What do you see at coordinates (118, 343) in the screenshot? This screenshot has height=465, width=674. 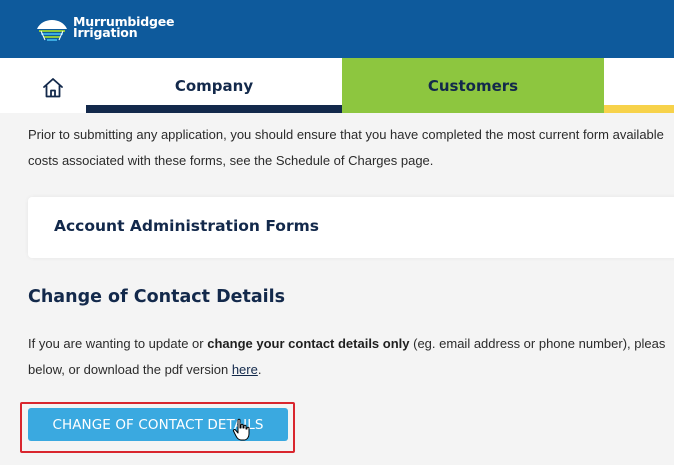 I see `description-pre: If you are wanting to update or` at bounding box center [118, 343].